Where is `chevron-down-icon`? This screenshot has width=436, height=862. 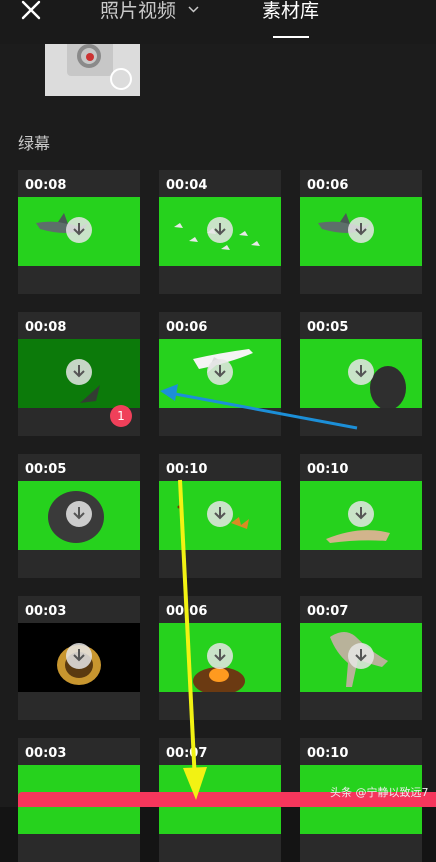 chevron-down-icon is located at coordinates (193, 9).